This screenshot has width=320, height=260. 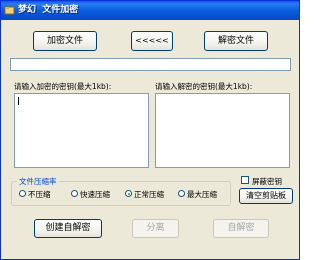 I want to click on hide-key-checkbox, so click(x=245, y=180).